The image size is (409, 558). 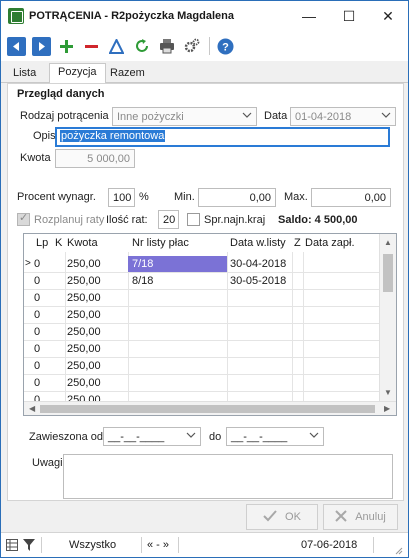 What do you see at coordinates (91, 46) in the screenshot?
I see `minus-icon` at bounding box center [91, 46].